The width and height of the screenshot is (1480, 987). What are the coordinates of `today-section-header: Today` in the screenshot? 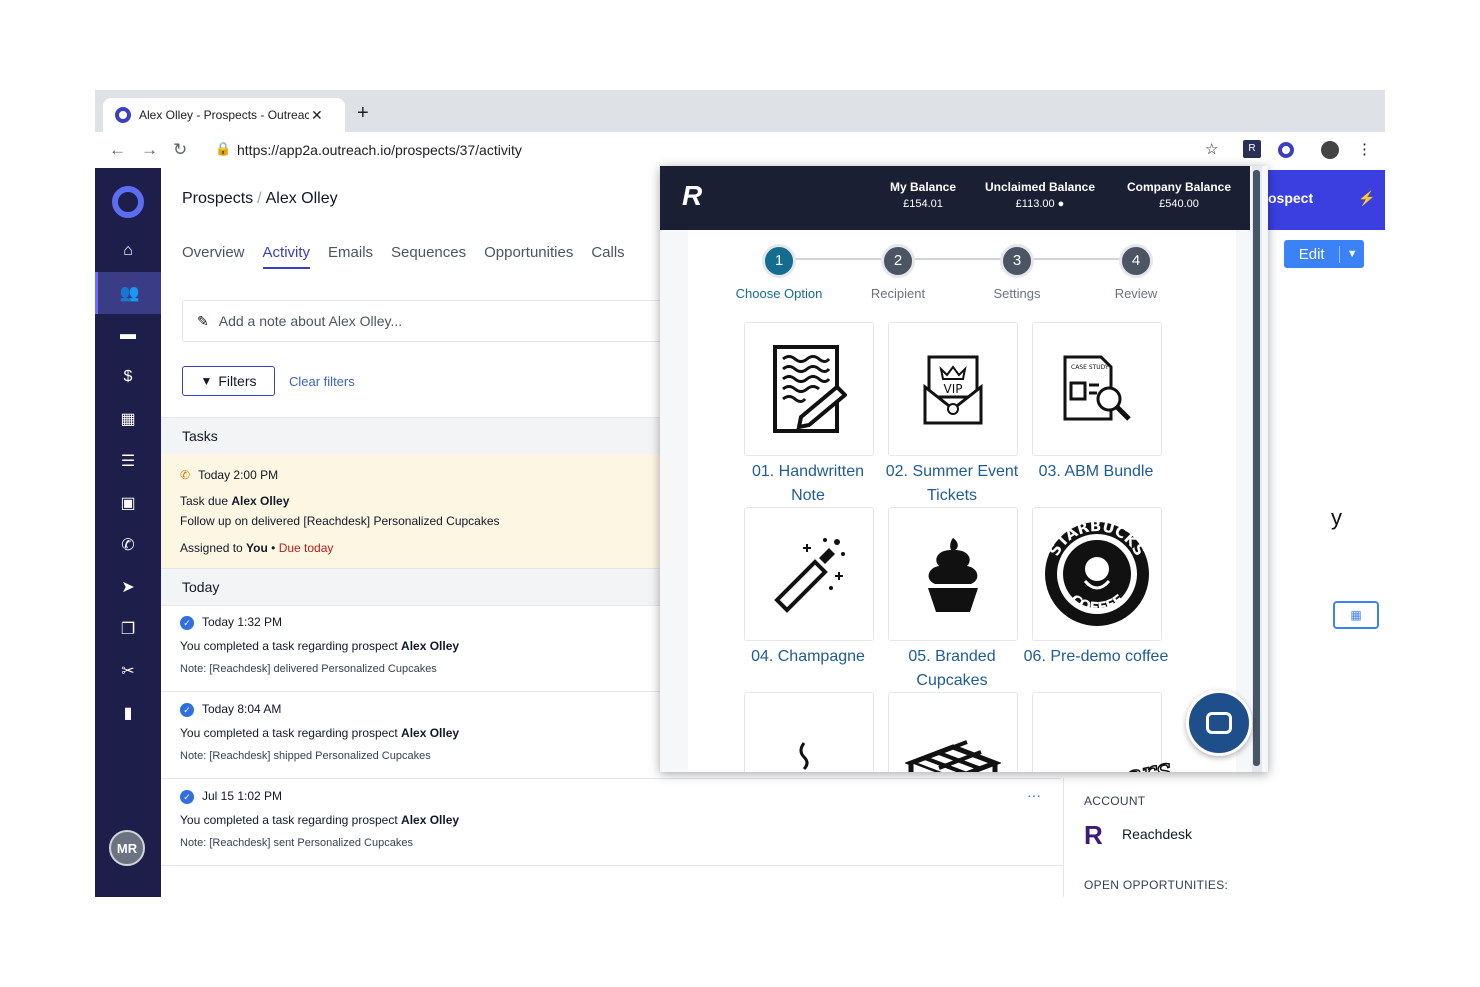 It's located at (431, 587).